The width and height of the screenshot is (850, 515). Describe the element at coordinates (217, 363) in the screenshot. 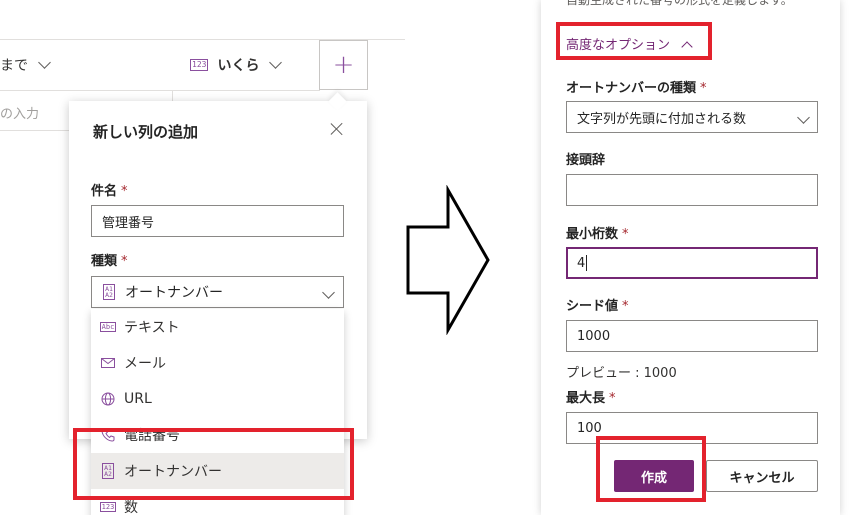

I see `menu-item-email: メール` at that location.